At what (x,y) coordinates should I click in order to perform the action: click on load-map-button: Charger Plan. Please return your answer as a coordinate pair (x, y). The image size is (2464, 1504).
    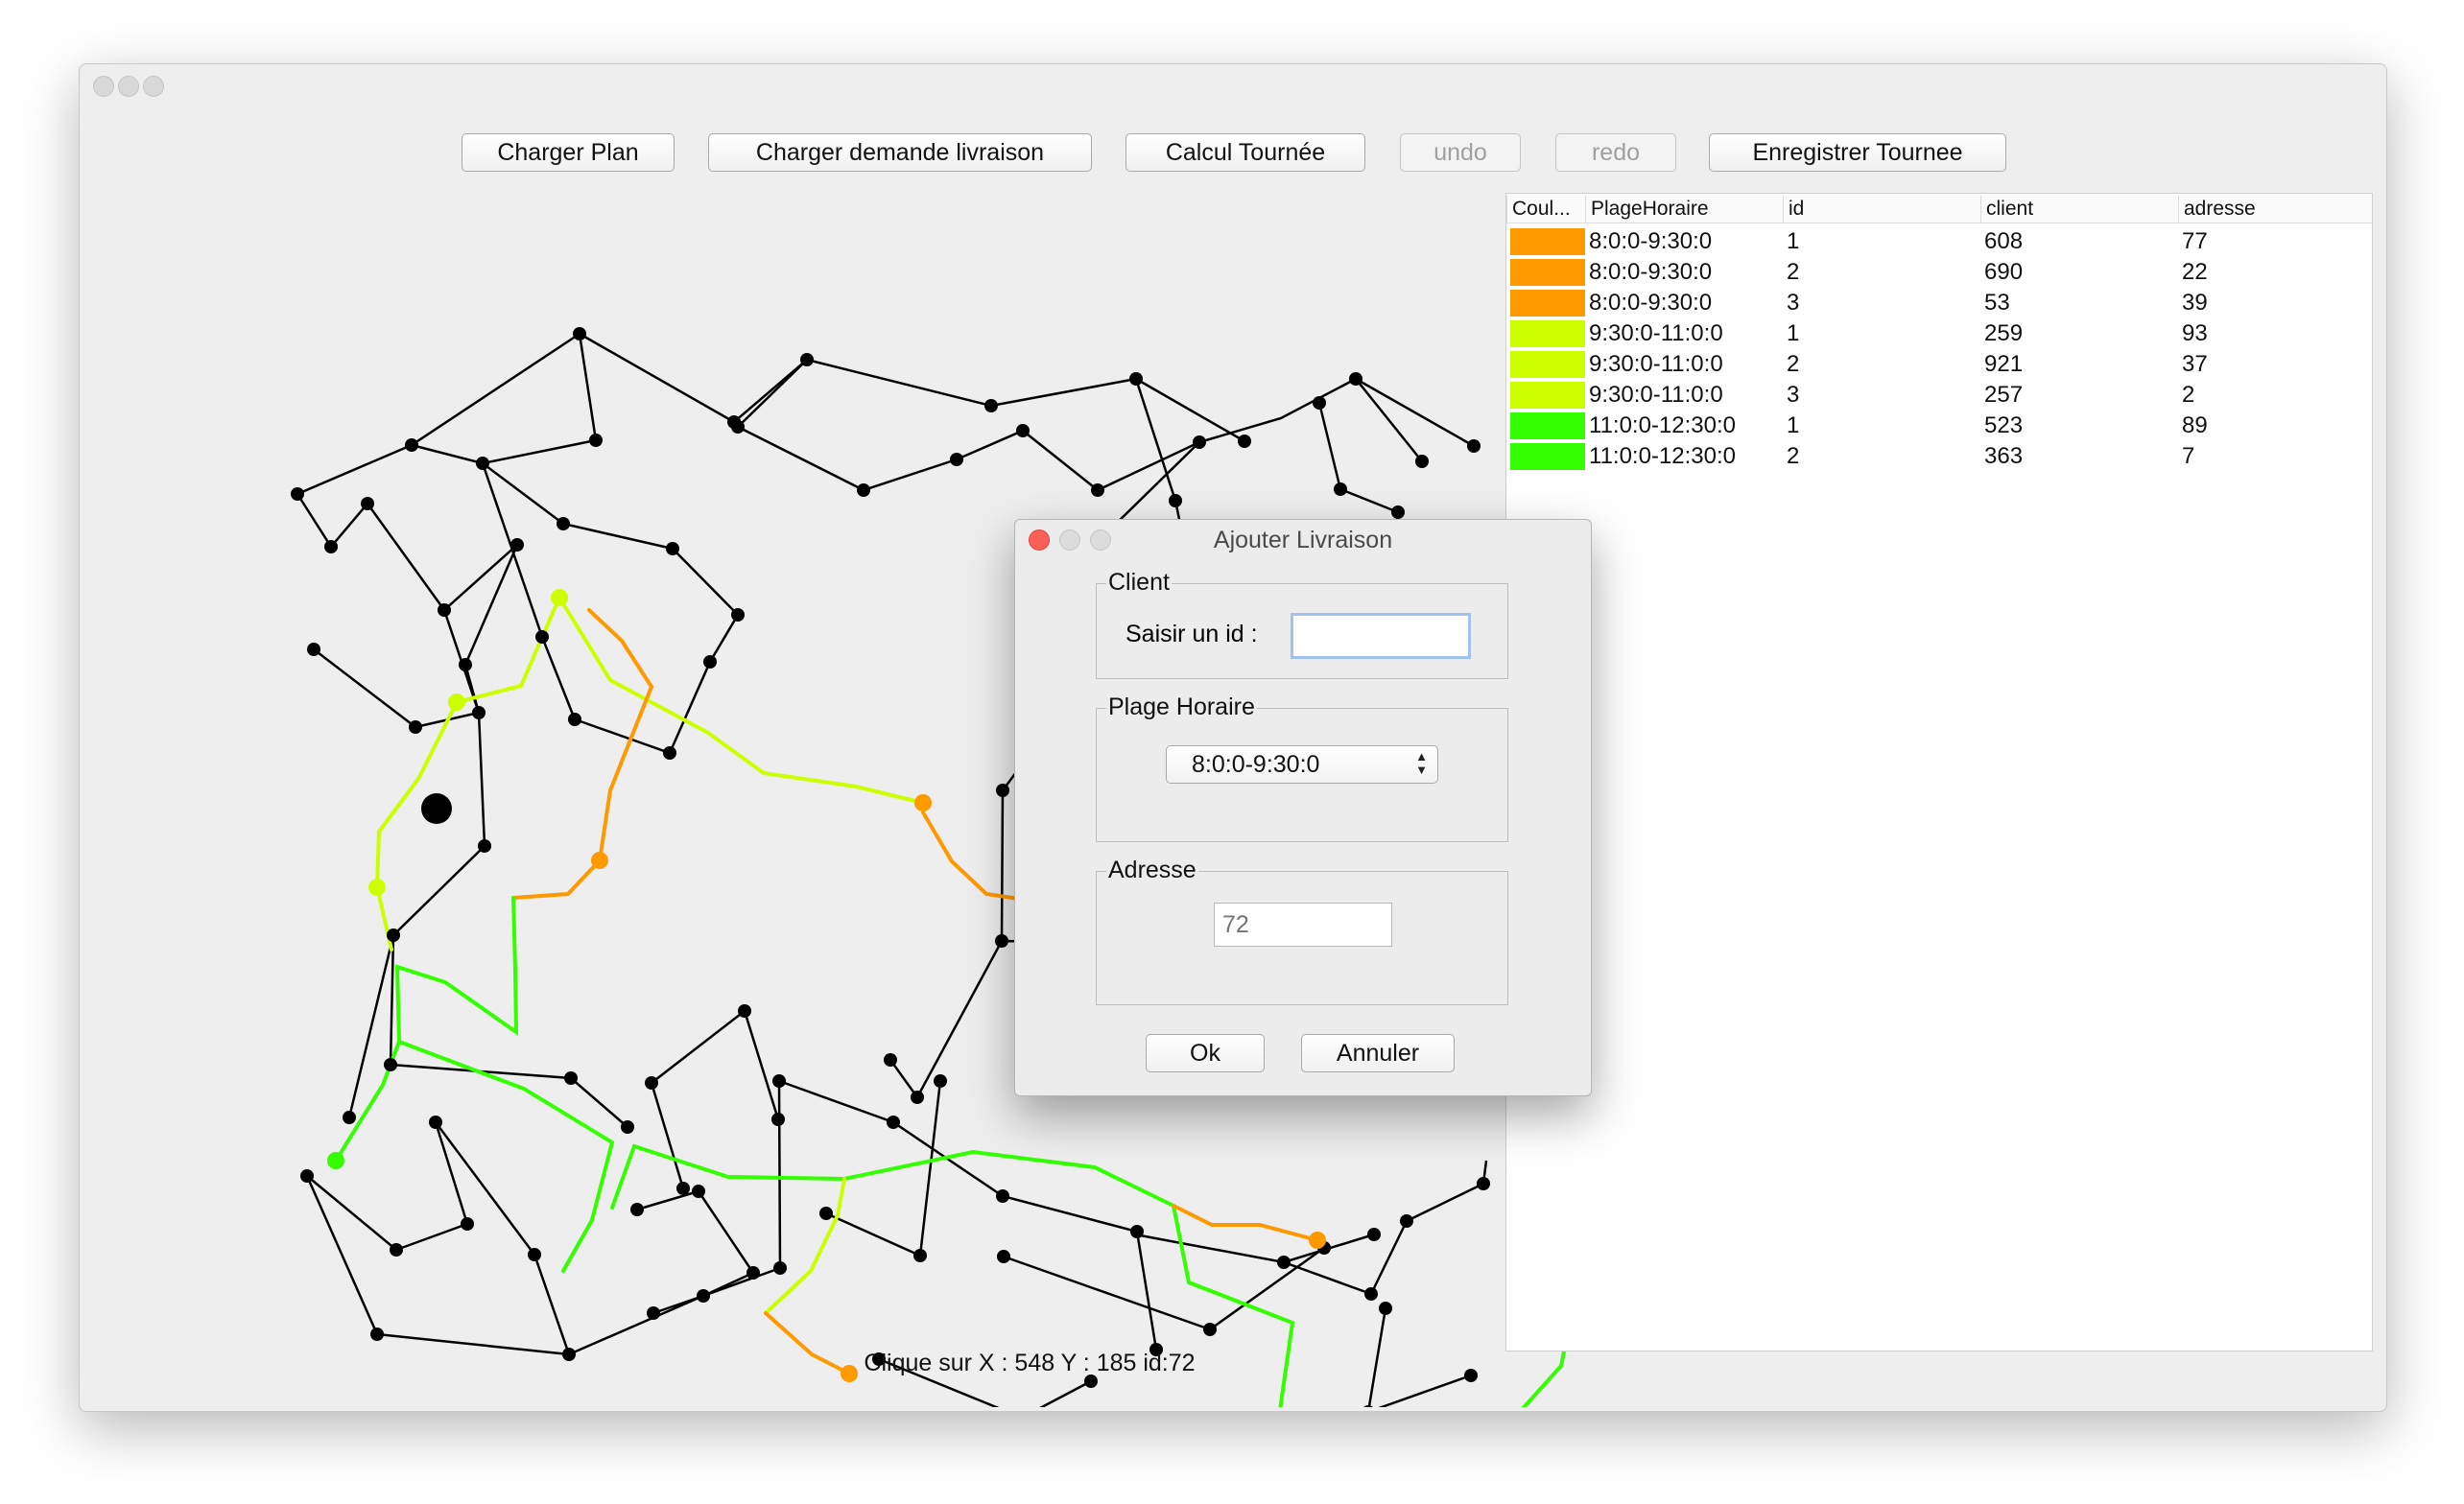
    Looking at the image, I should click on (568, 152).